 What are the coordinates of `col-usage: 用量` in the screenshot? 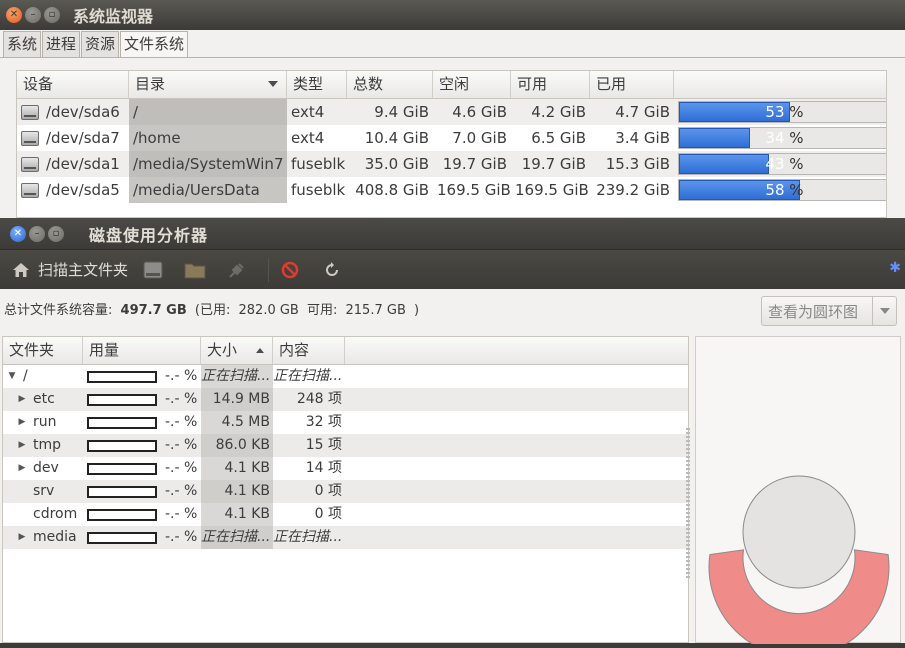 It's located at (142, 350).